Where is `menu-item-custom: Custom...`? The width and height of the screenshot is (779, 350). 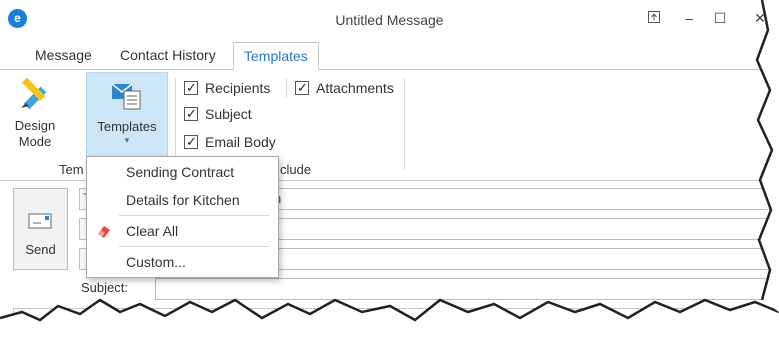 menu-item-custom: Custom... is located at coordinates (182, 262).